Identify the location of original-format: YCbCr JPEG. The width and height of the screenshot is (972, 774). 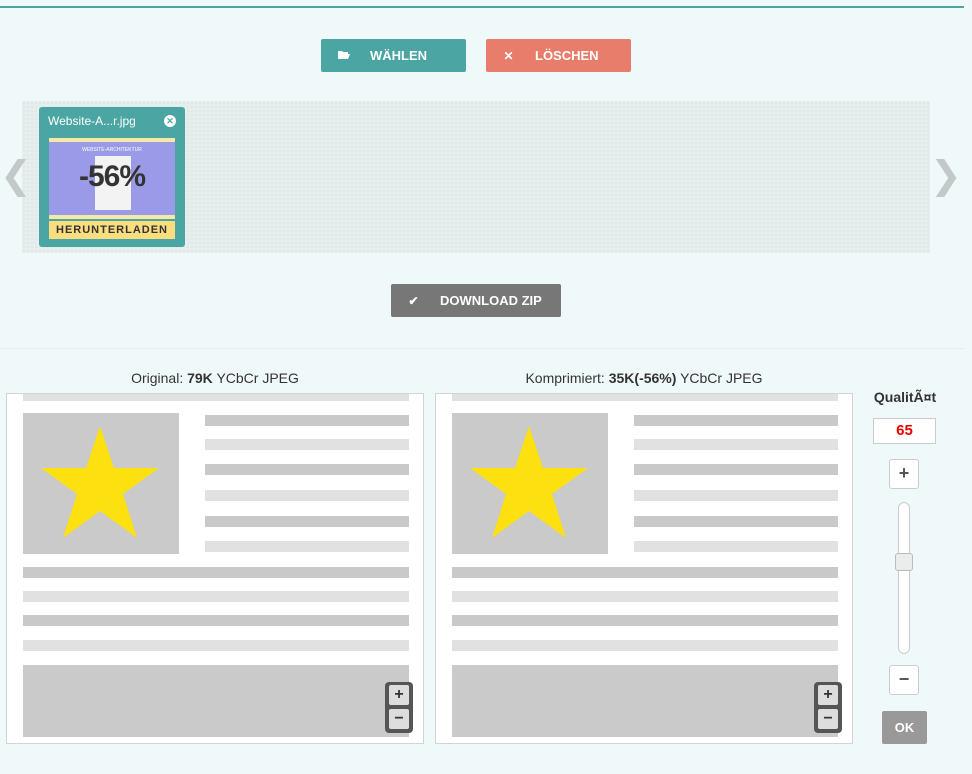
(257, 378).